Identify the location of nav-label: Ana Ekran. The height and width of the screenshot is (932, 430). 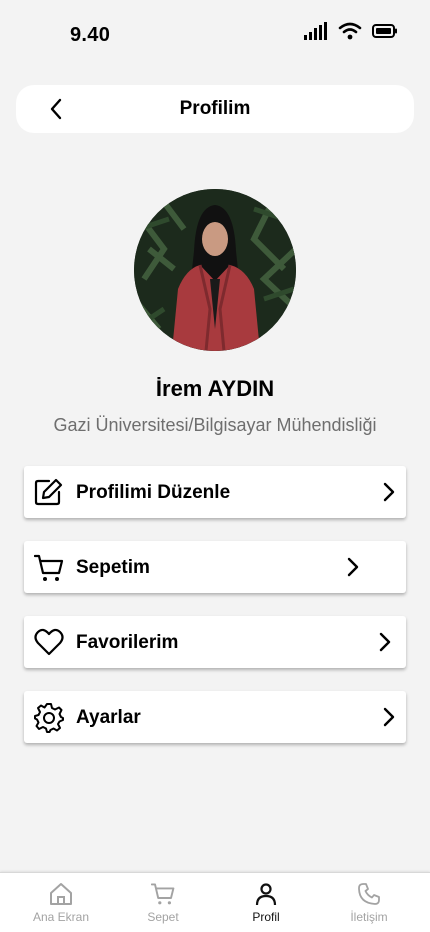
(61, 917).